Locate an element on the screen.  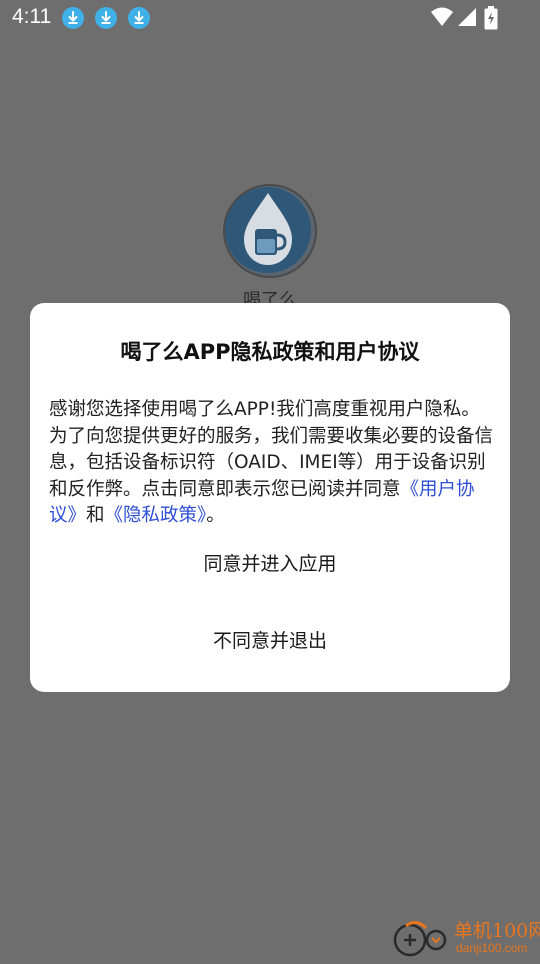
status-time: 4:11 is located at coordinates (32, 16).